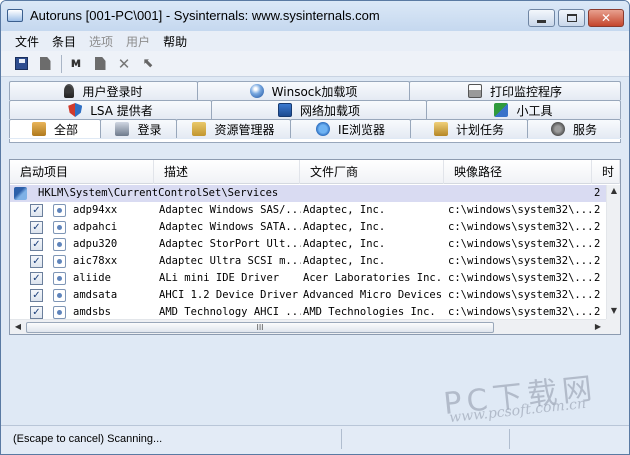 The width and height of the screenshot is (630, 455). I want to click on delete-button: ✕, so click(124, 64).